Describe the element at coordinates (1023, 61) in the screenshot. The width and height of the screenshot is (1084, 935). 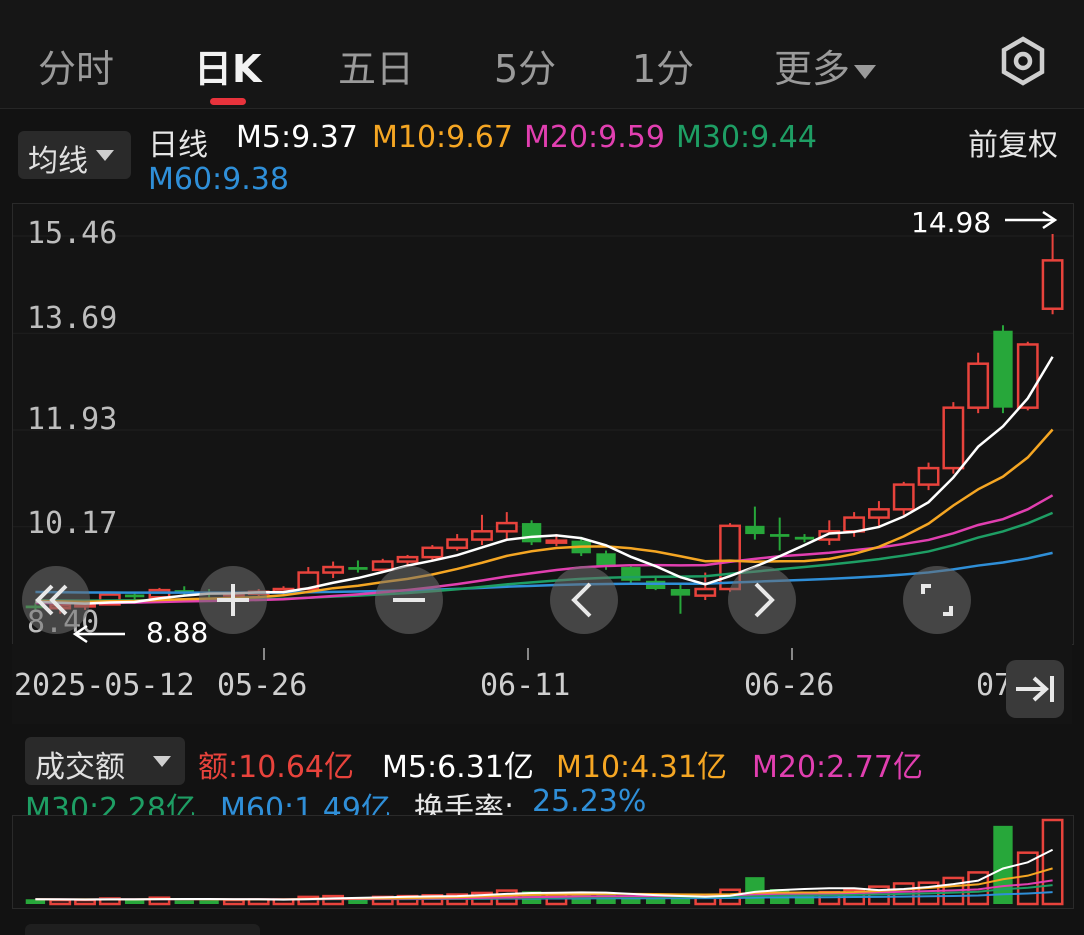
I see `settings-icon` at that location.